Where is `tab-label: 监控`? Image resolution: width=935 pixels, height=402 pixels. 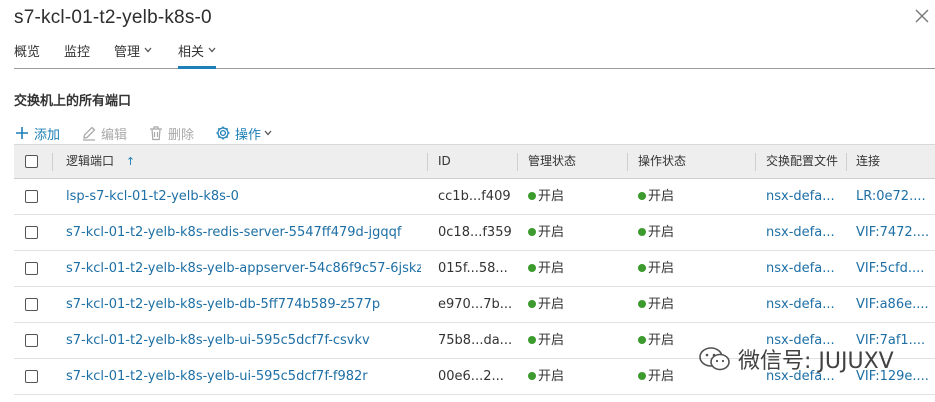
tab-label: 监控 is located at coordinates (77, 52).